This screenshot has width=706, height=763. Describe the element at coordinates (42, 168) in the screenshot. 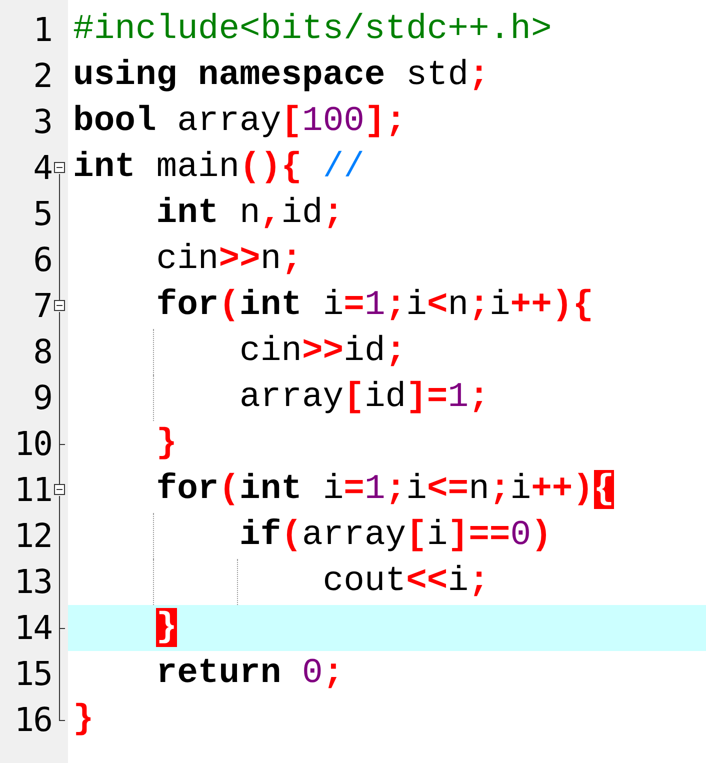

I see `line-number: 4` at that location.